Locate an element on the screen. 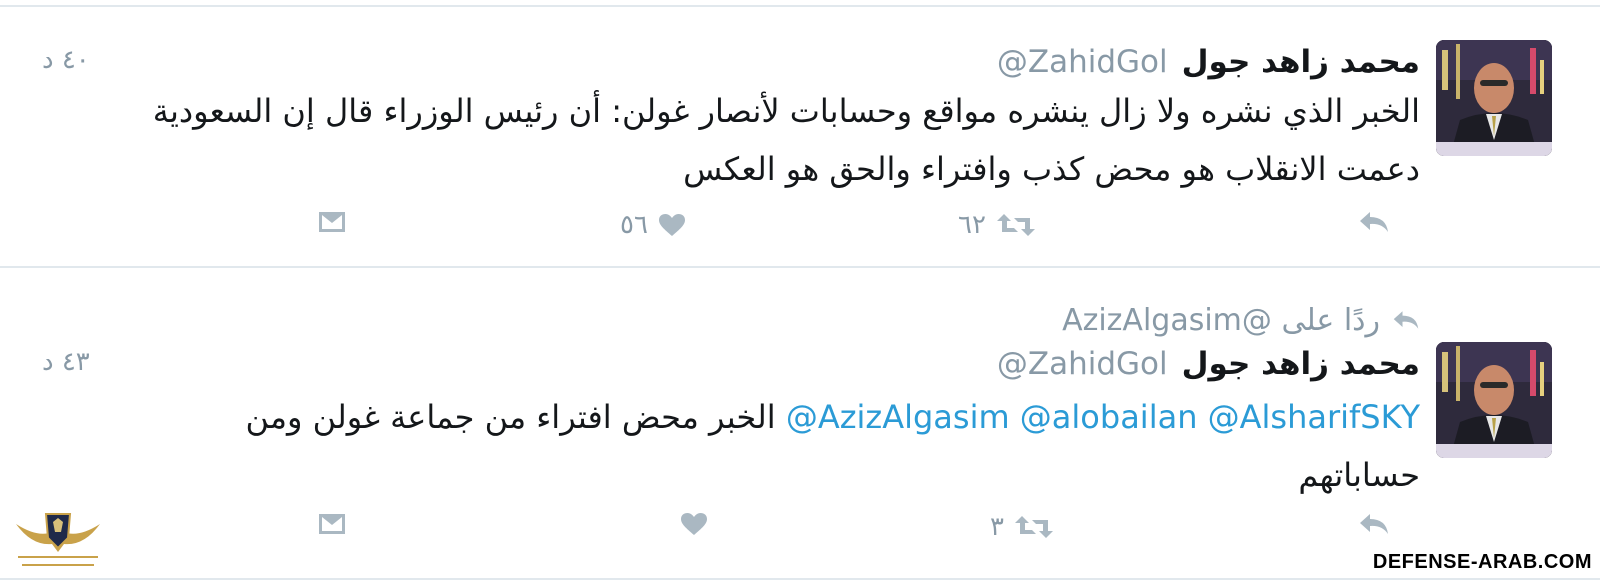 The height and width of the screenshot is (582, 1600). mention-link: @alobailan is located at coordinates (1109, 417).